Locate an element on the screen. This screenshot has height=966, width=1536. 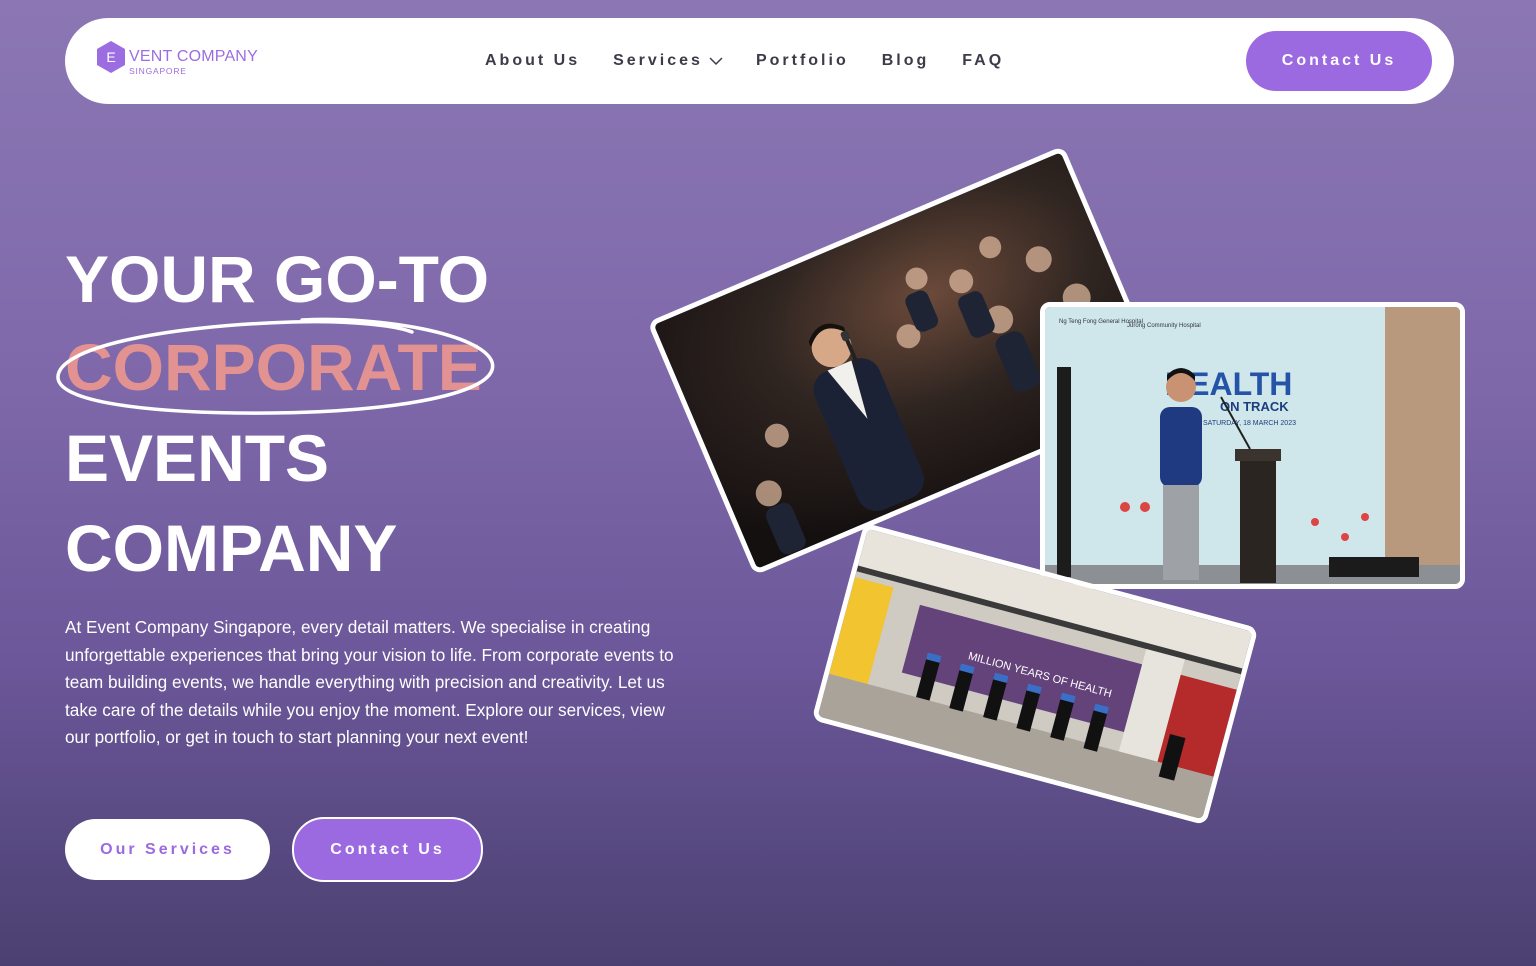
nav-menu: About Us Services Portfolio Blog FAQ is located at coordinates (761, 61).